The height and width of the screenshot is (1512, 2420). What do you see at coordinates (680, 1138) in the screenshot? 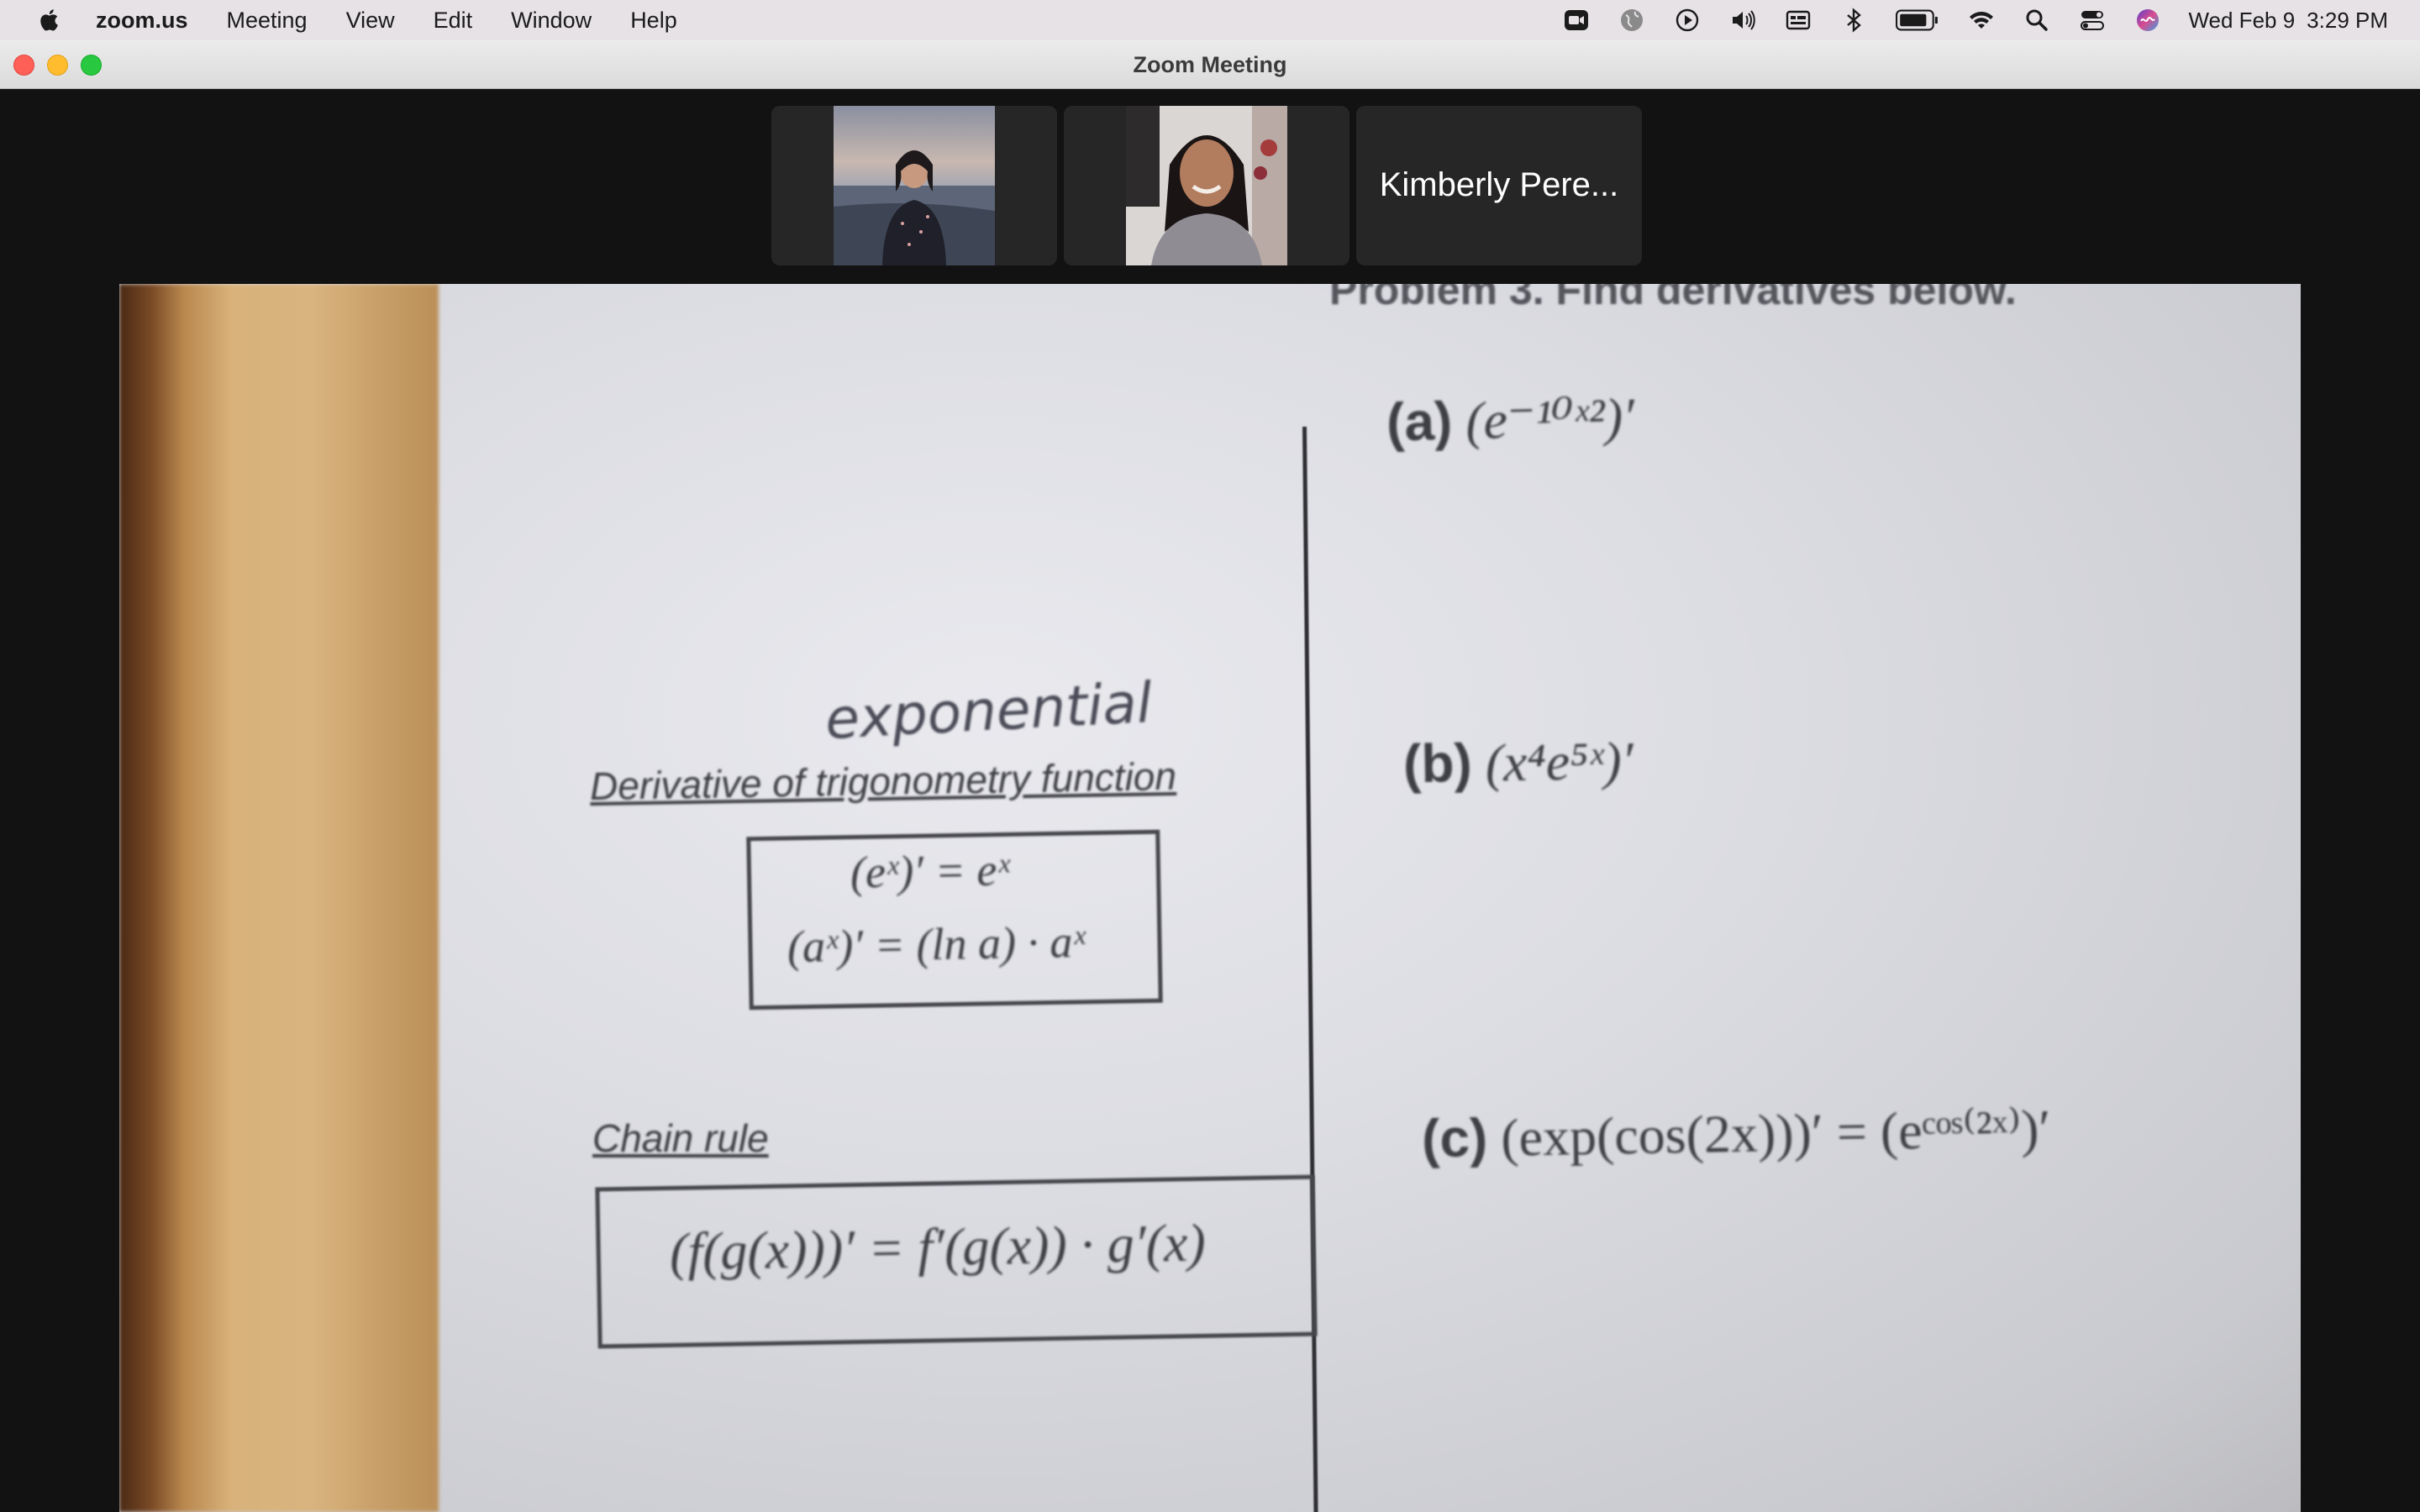
I see `section-title-chain-rule: Chain rule` at bounding box center [680, 1138].